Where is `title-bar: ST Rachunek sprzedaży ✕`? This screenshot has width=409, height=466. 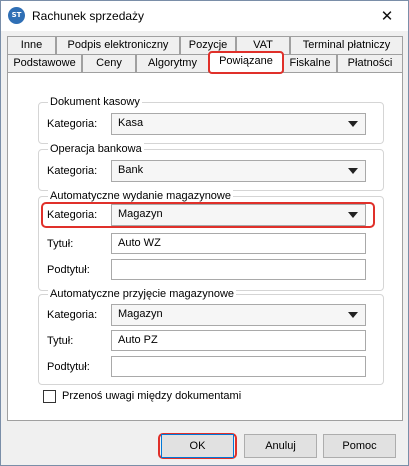 title-bar: ST Rachunek sprzedaży ✕ is located at coordinates (204, 16).